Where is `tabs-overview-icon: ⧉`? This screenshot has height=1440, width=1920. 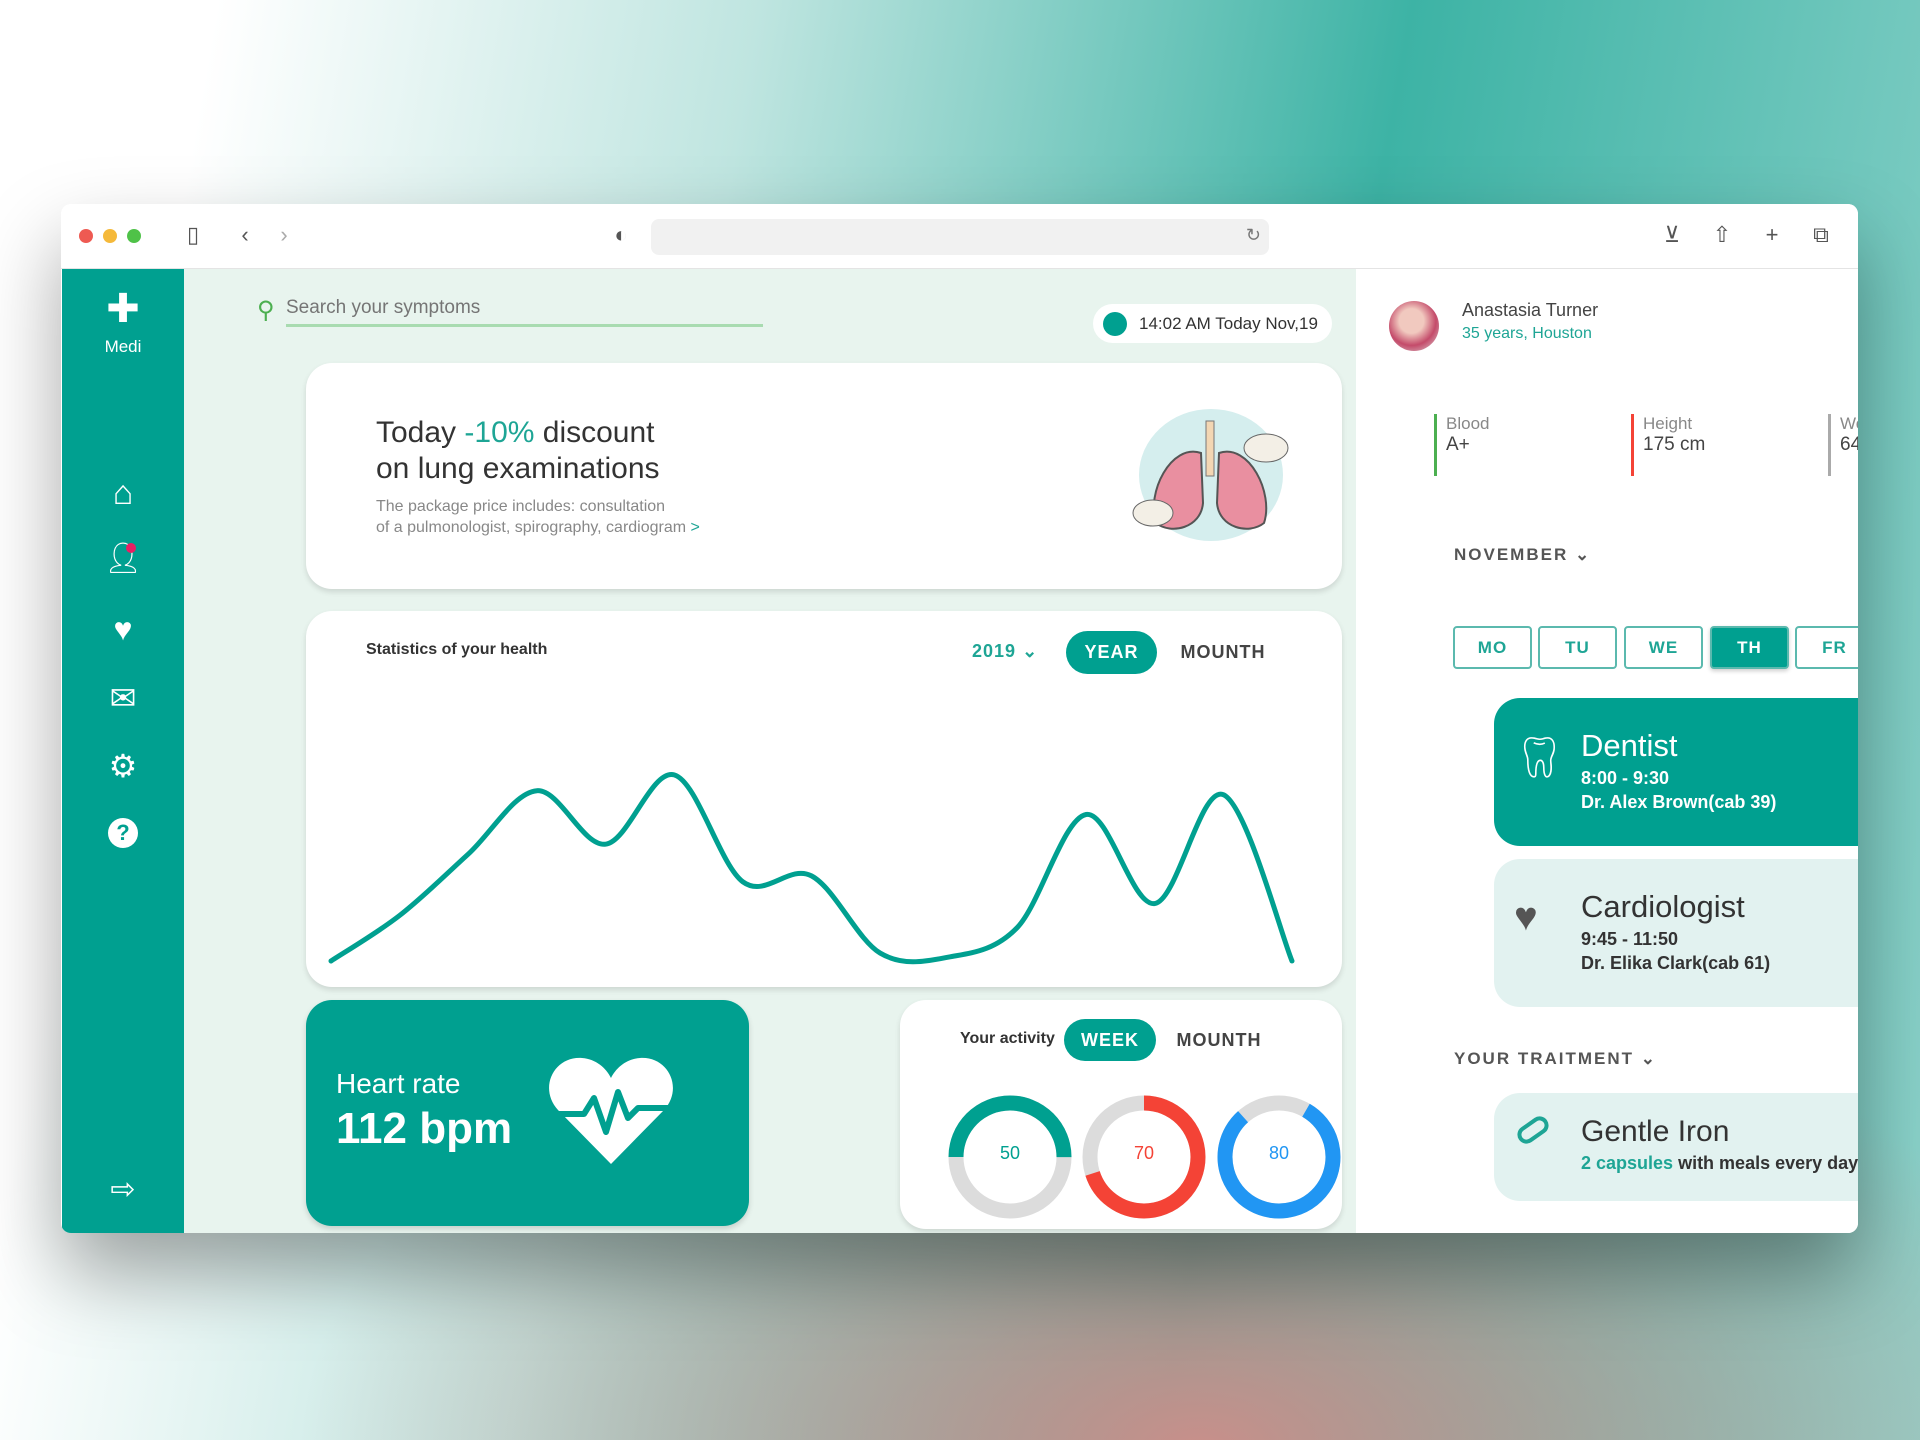
tabs-overview-icon: ⧉ is located at coordinates (1821, 235).